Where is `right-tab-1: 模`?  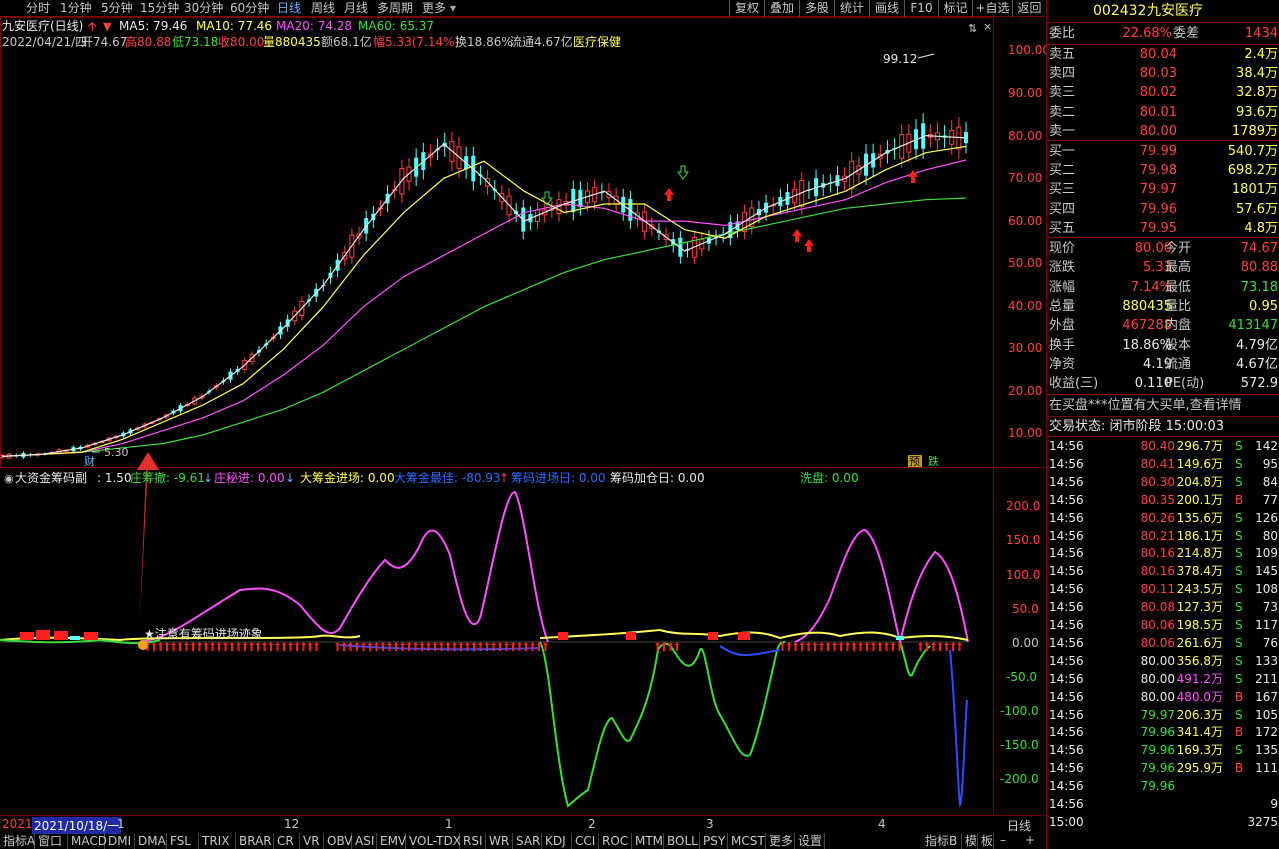 right-tab-1: 模 is located at coordinates (970, 841).